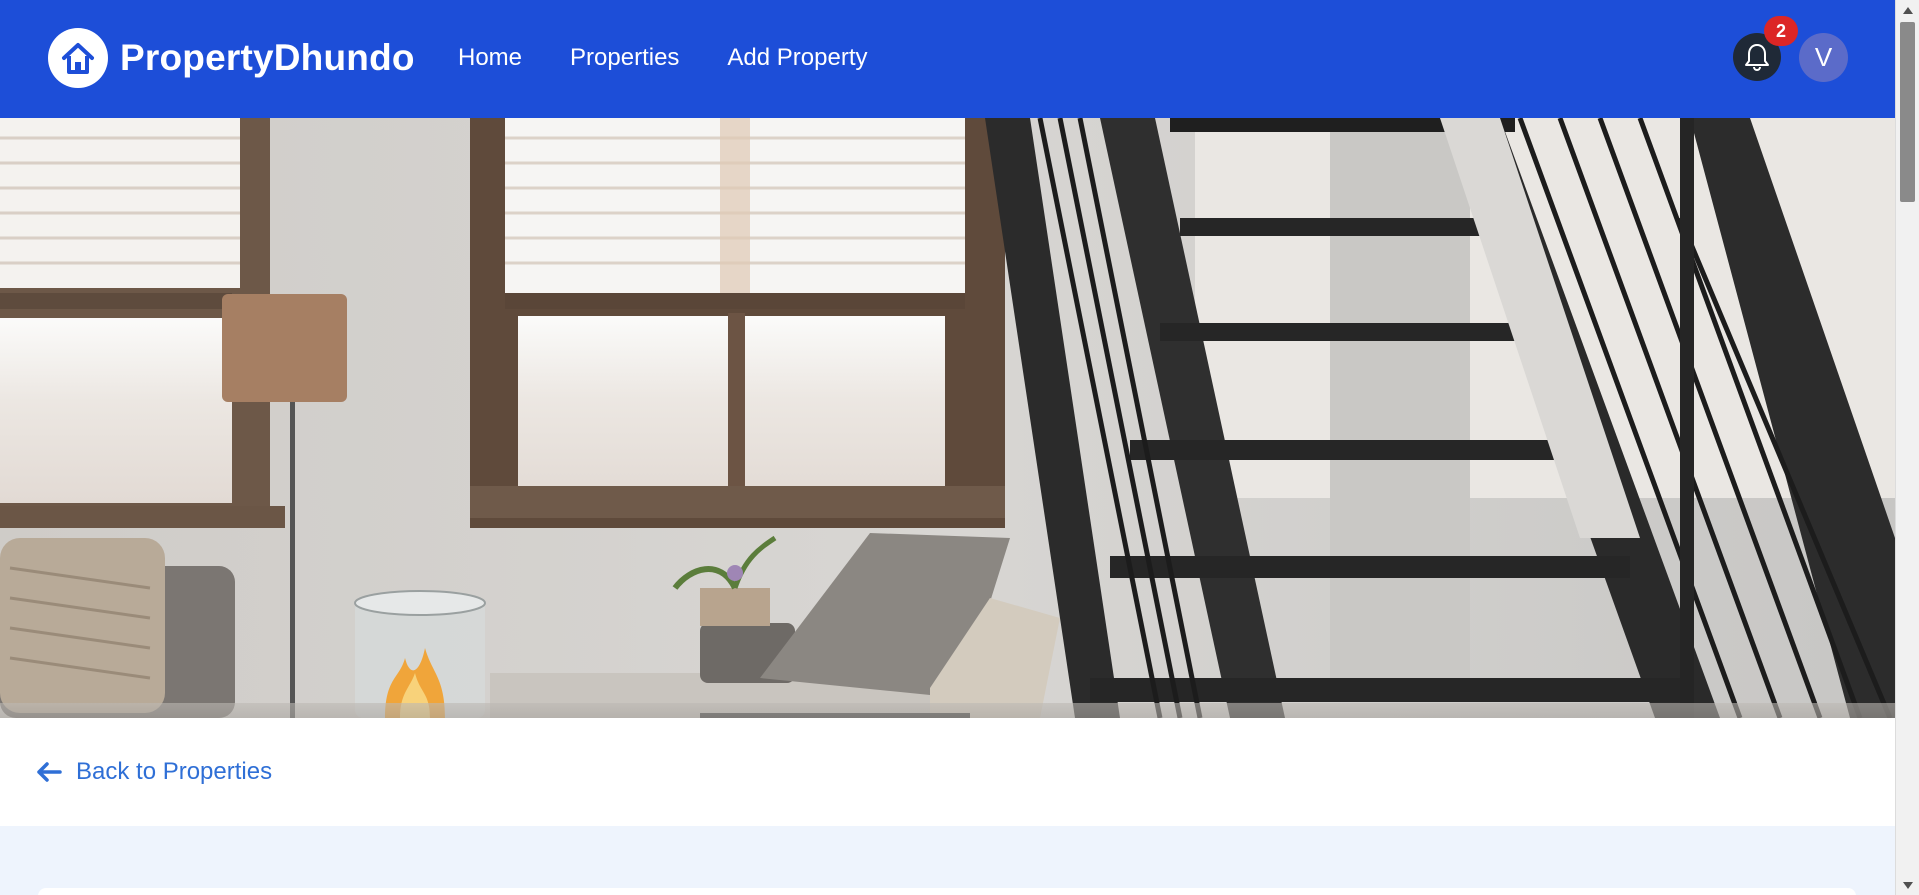 This screenshot has width=1919, height=895. What do you see at coordinates (797, 58) in the screenshot?
I see `nav-add-property: Add Property` at bounding box center [797, 58].